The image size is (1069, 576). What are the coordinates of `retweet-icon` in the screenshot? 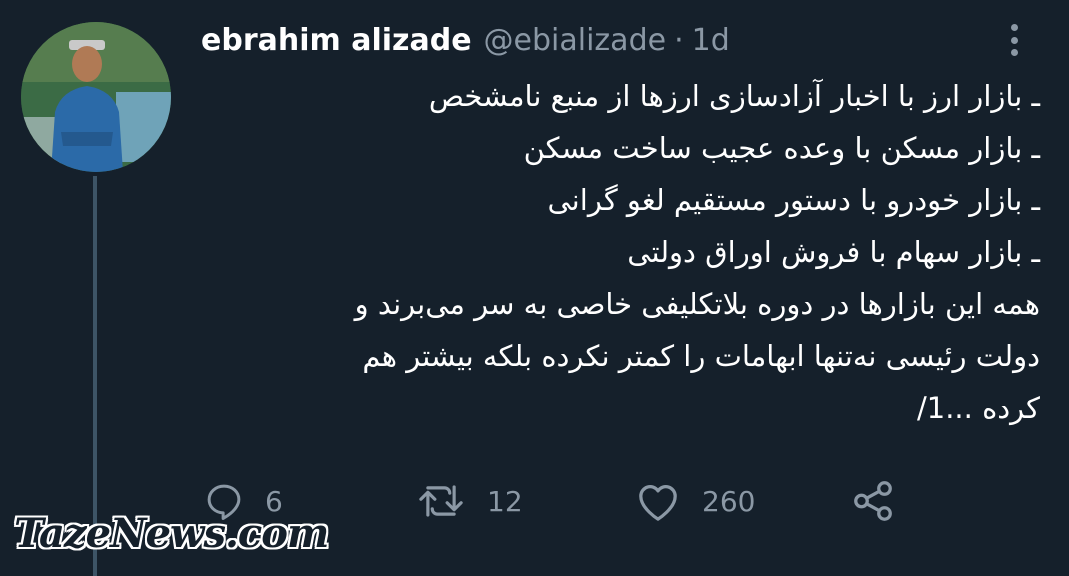 It's located at (441, 501).